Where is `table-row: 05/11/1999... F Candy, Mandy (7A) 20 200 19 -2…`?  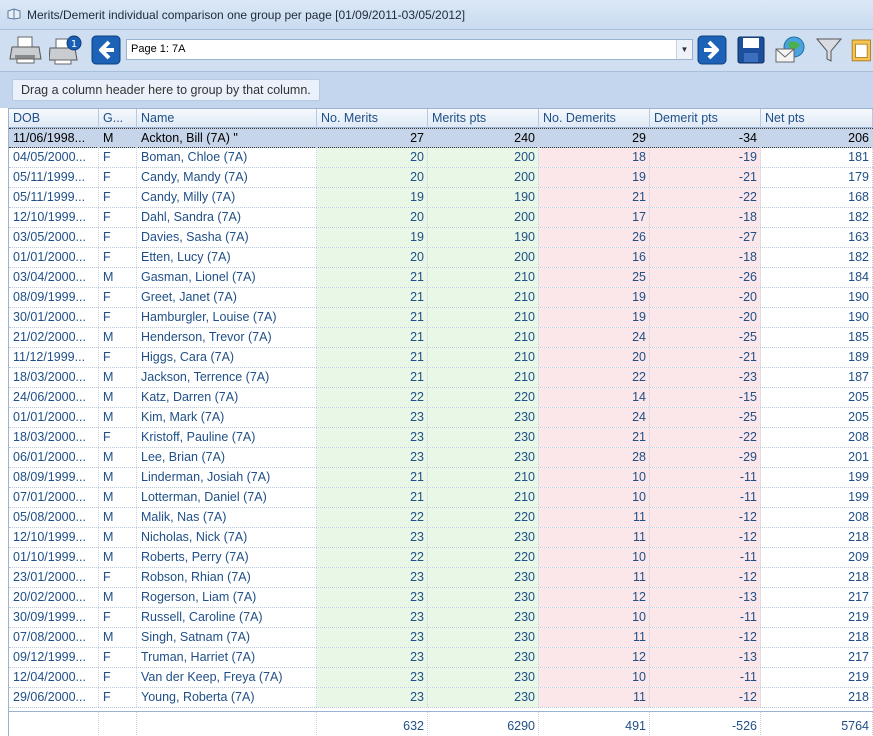 table-row: 05/11/1999... F Candy, Mandy (7A) 20 200 19 -2… is located at coordinates (441, 178).